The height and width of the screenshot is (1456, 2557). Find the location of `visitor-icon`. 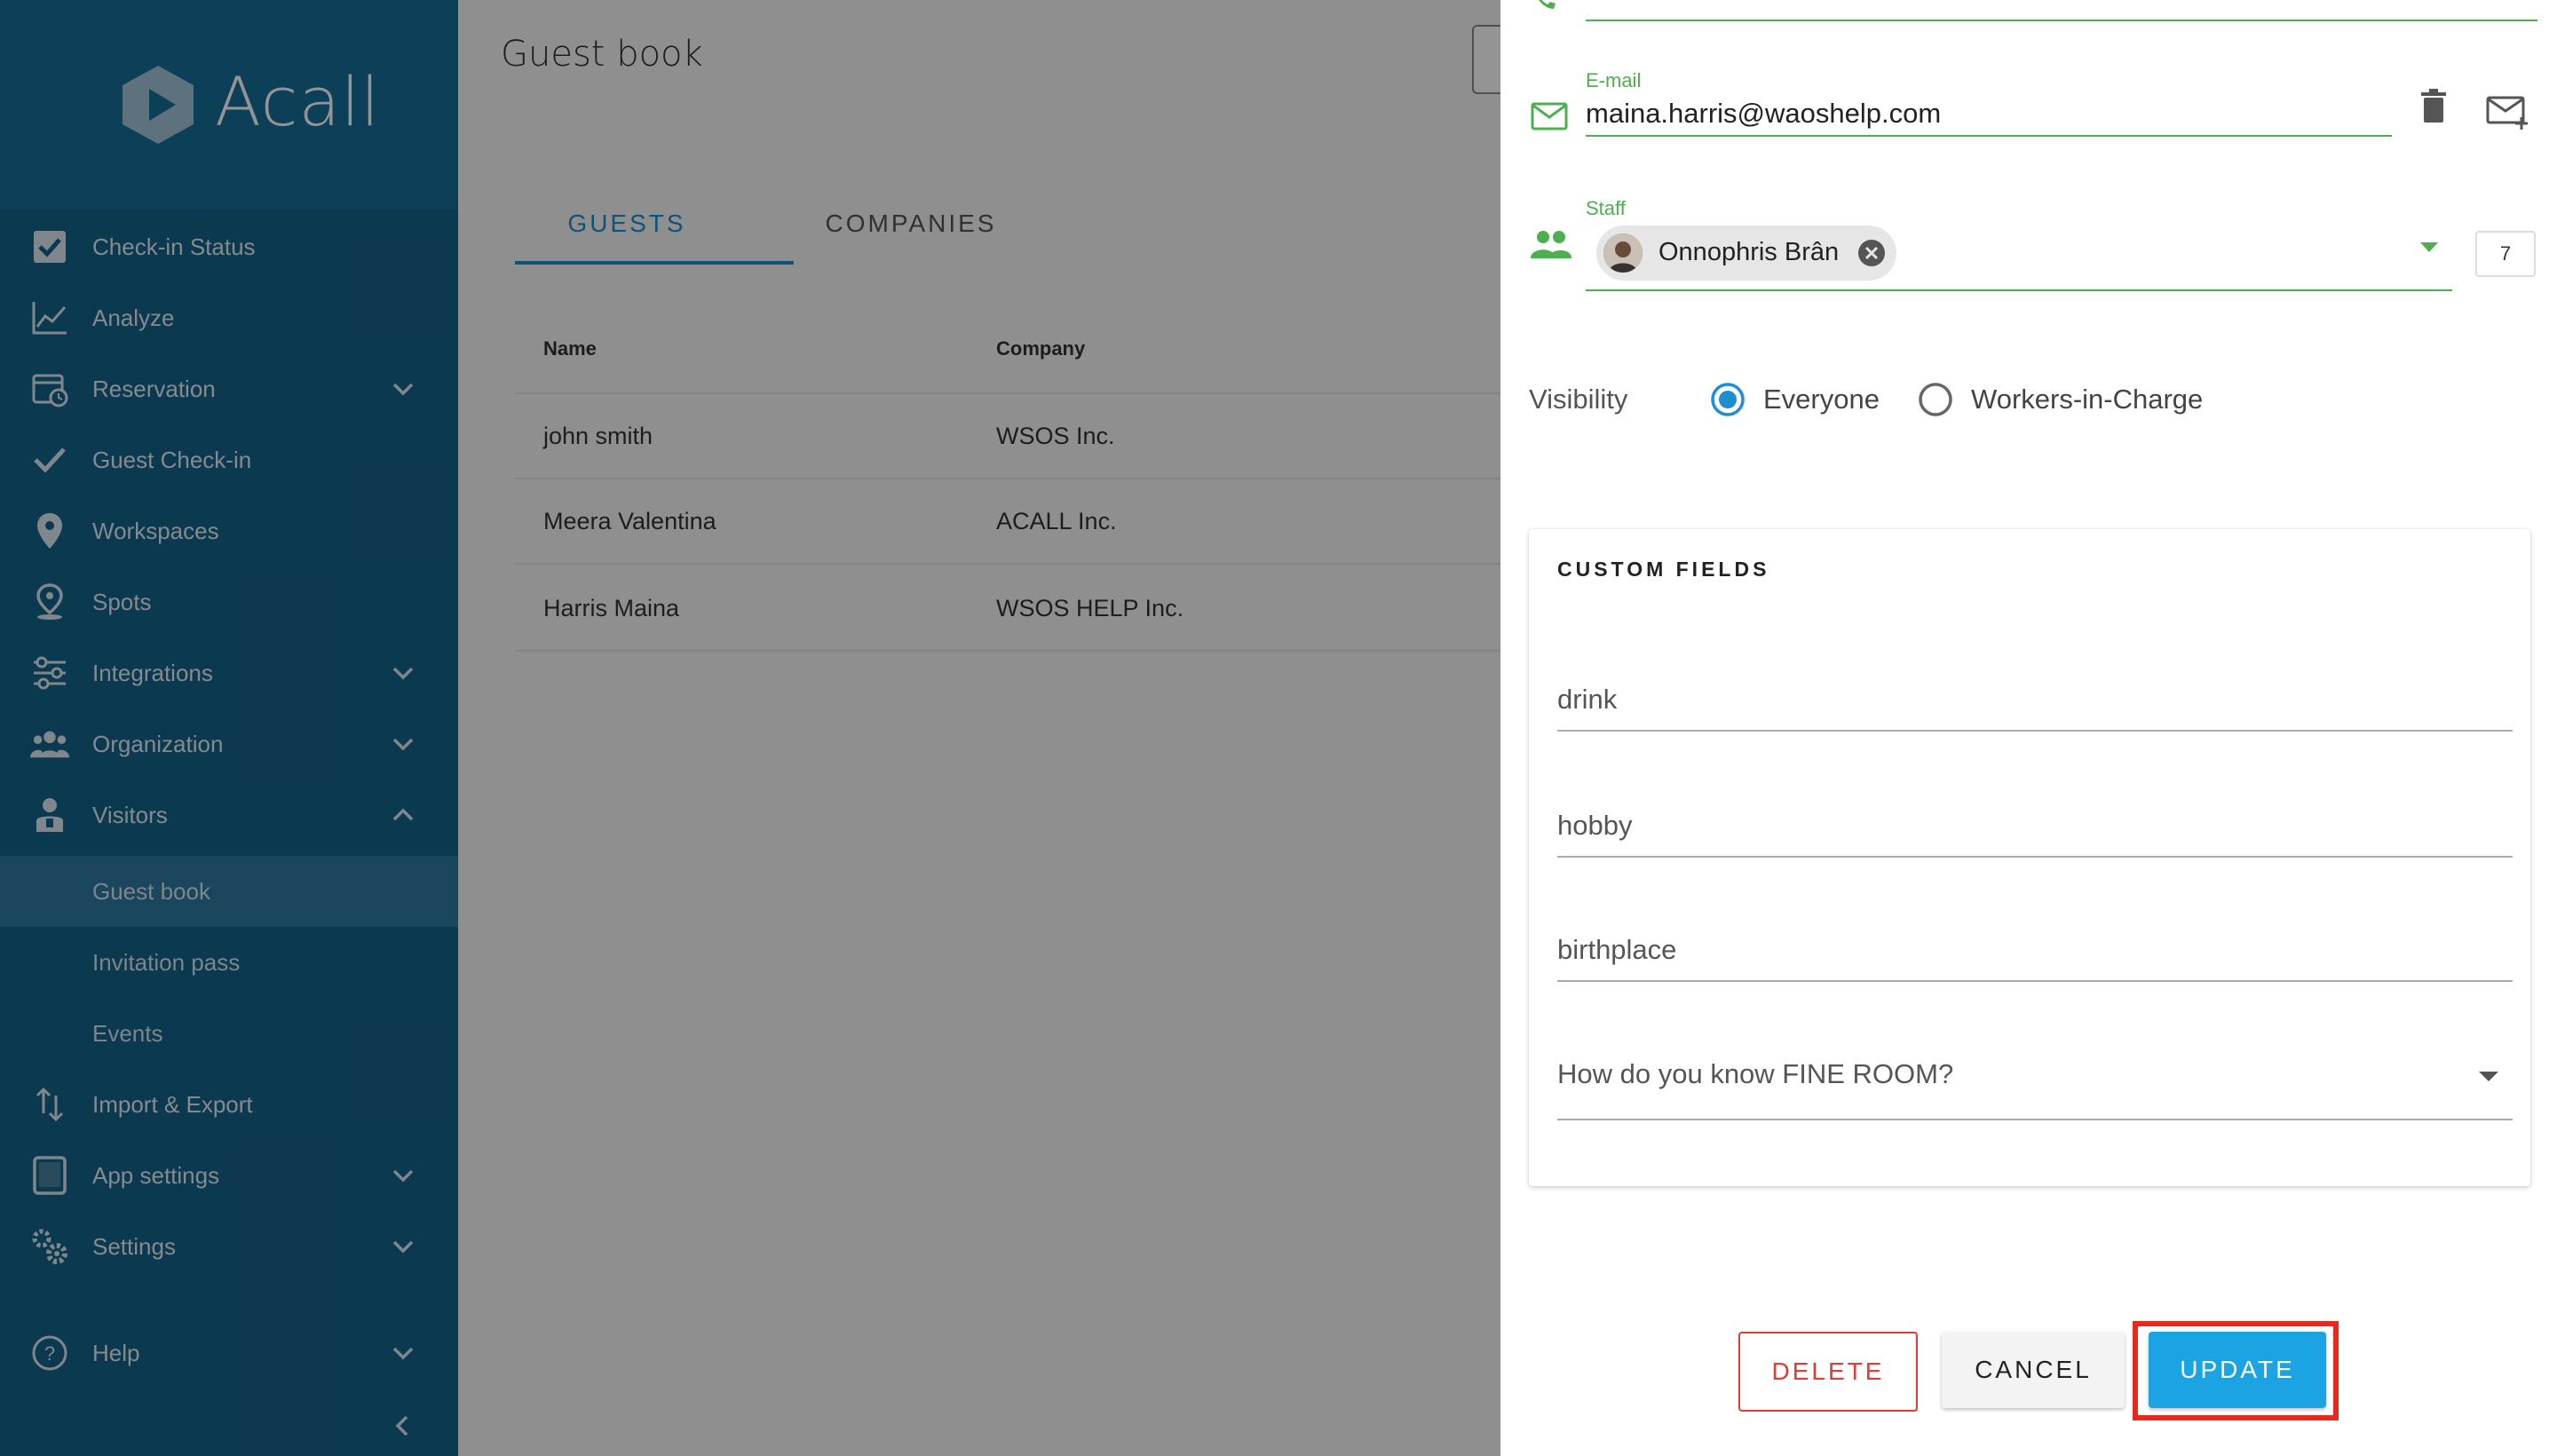

visitor-icon is located at coordinates (49, 815).